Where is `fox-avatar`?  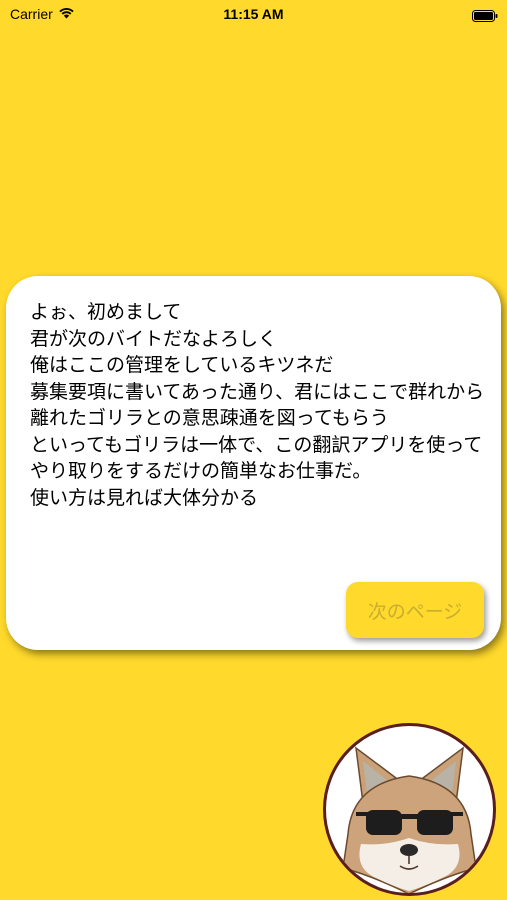 fox-avatar is located at coordinates (409, 809).